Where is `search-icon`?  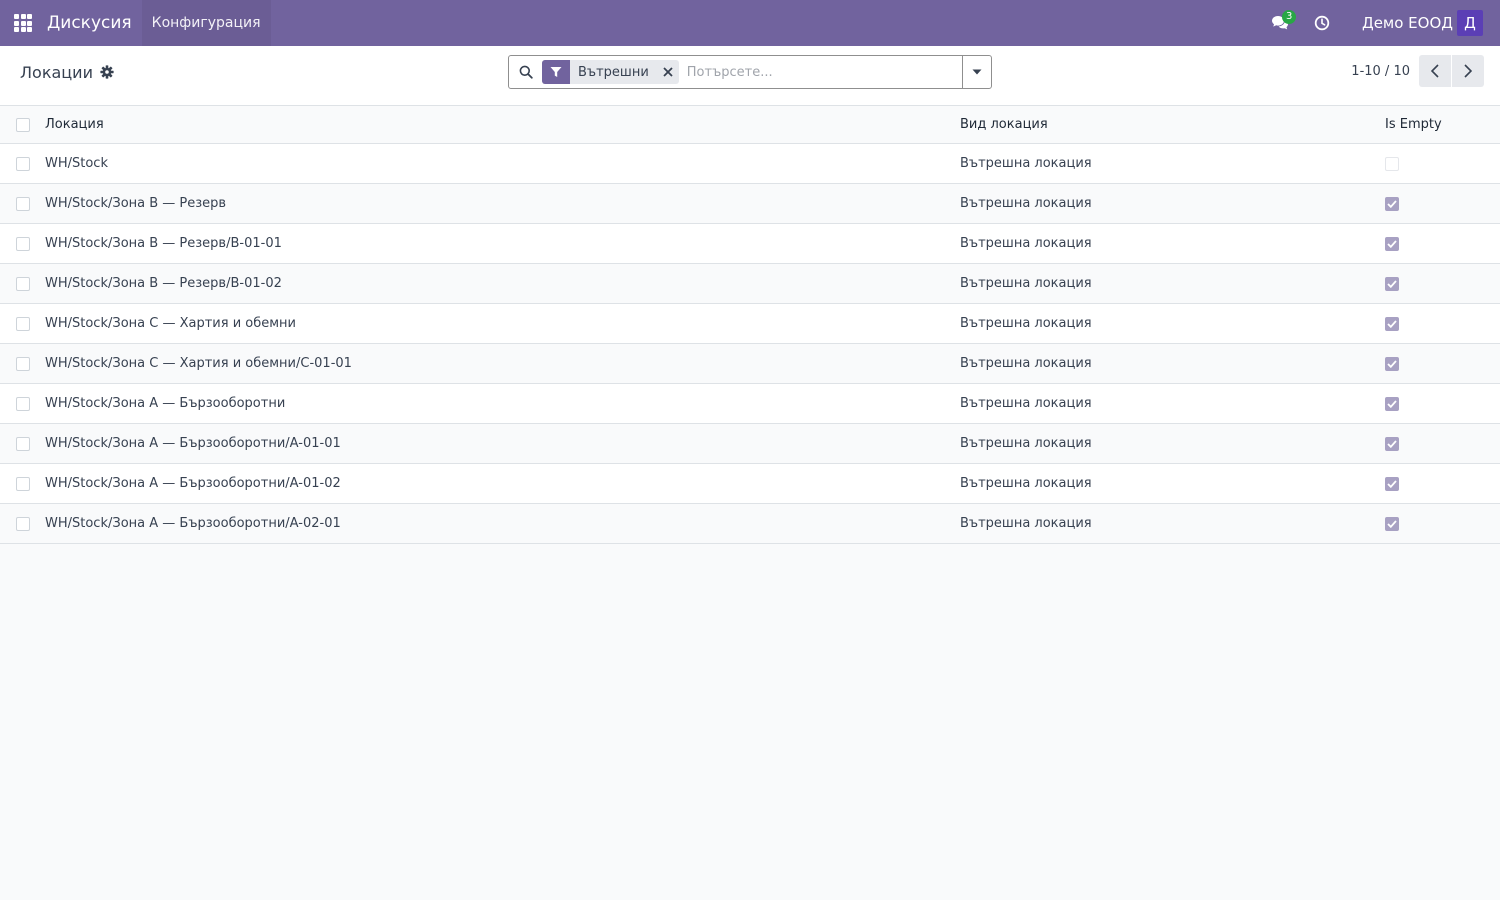 search-icon is located at coordinates (525, 72).